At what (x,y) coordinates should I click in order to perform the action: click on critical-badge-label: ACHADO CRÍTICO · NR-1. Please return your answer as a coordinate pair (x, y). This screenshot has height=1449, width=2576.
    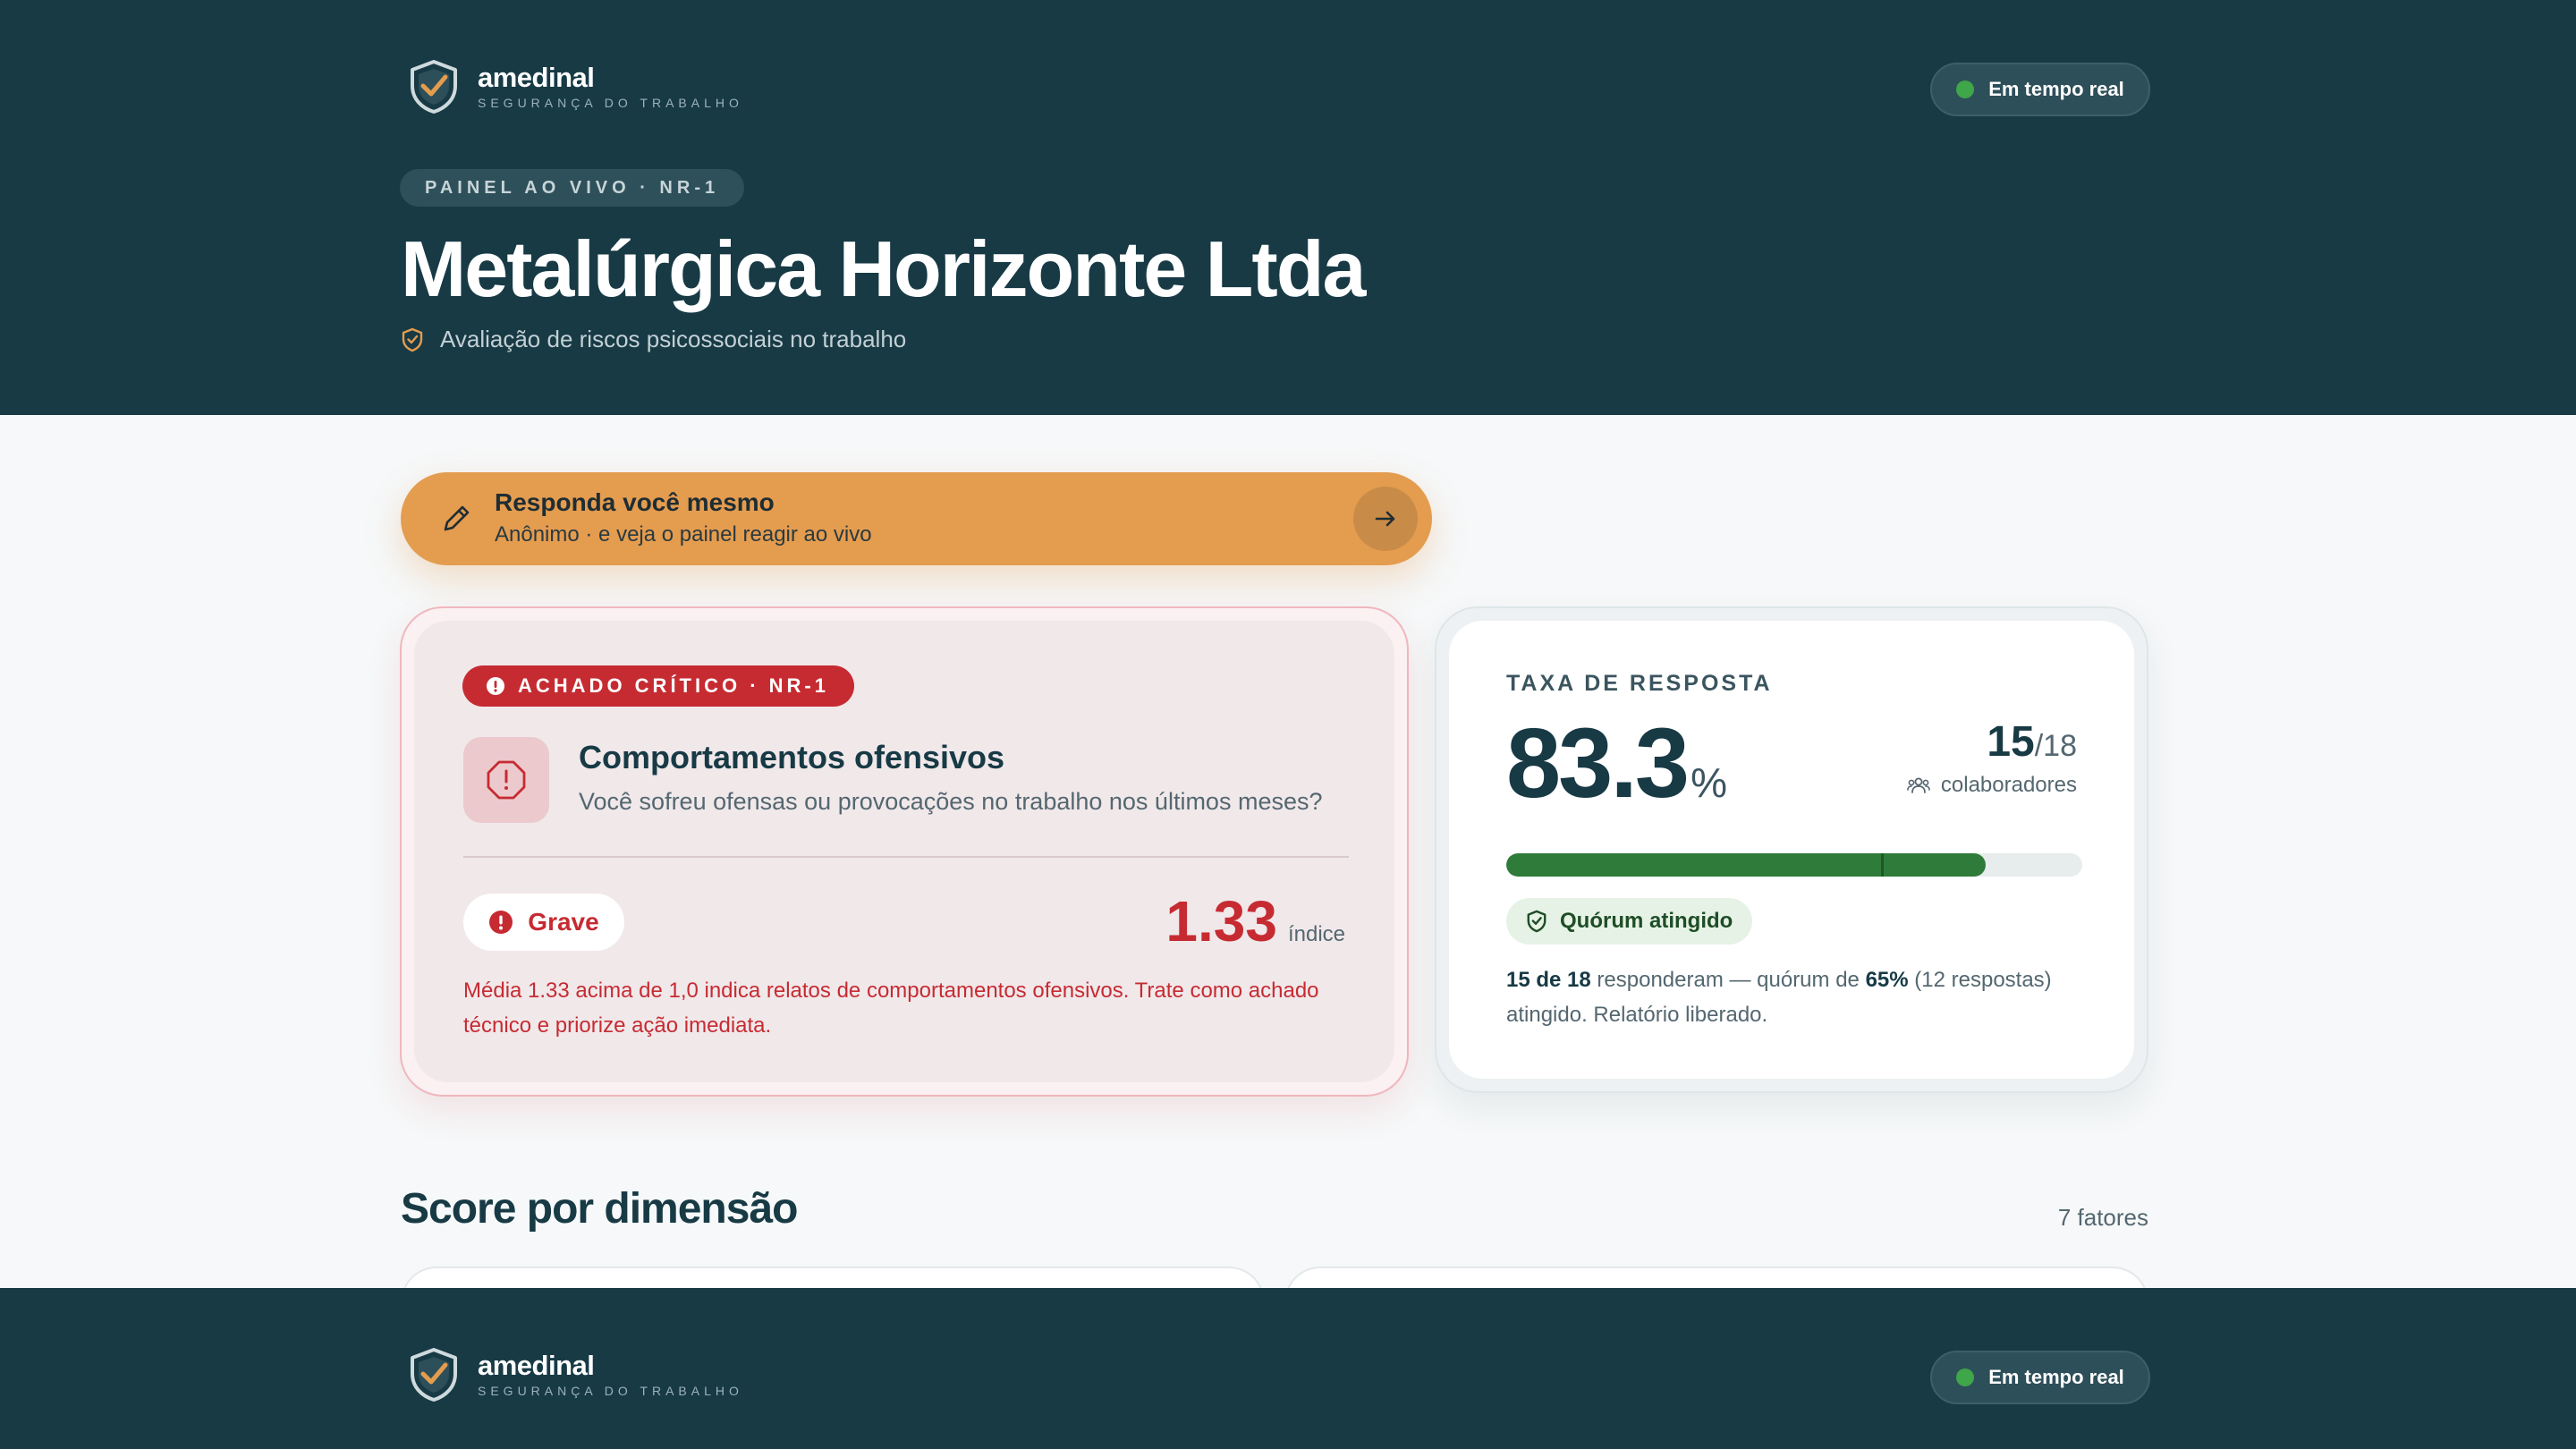
    Looking at the image, I should click on (673, 685).